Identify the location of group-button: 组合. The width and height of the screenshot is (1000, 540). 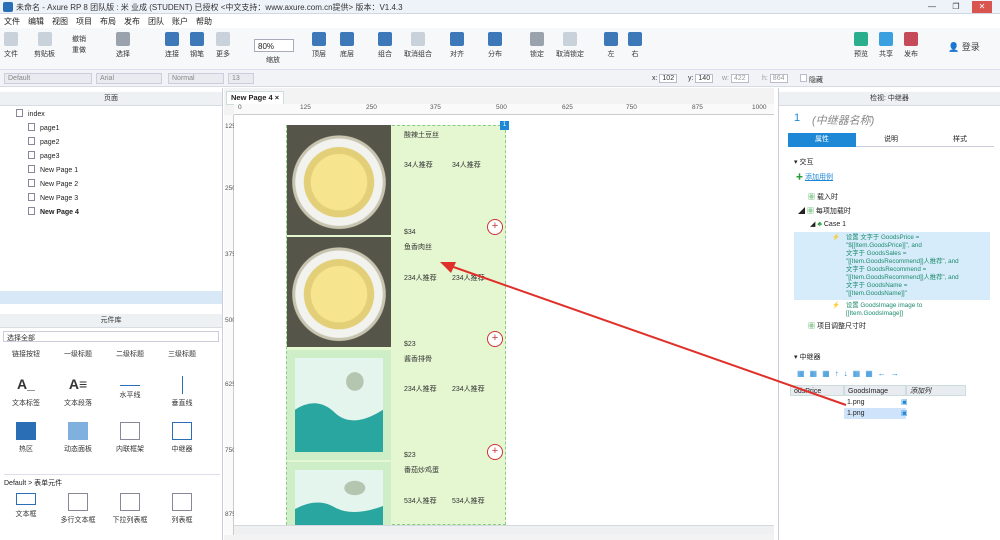
(385, 45).